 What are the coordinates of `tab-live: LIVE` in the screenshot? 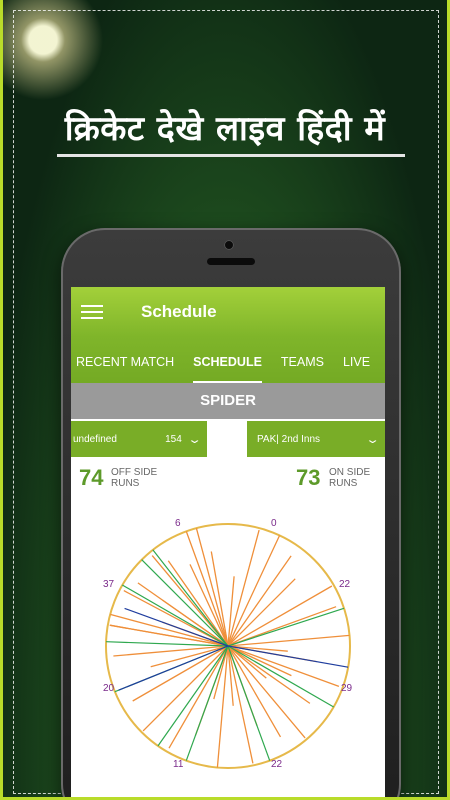 It's located at (356, 369).